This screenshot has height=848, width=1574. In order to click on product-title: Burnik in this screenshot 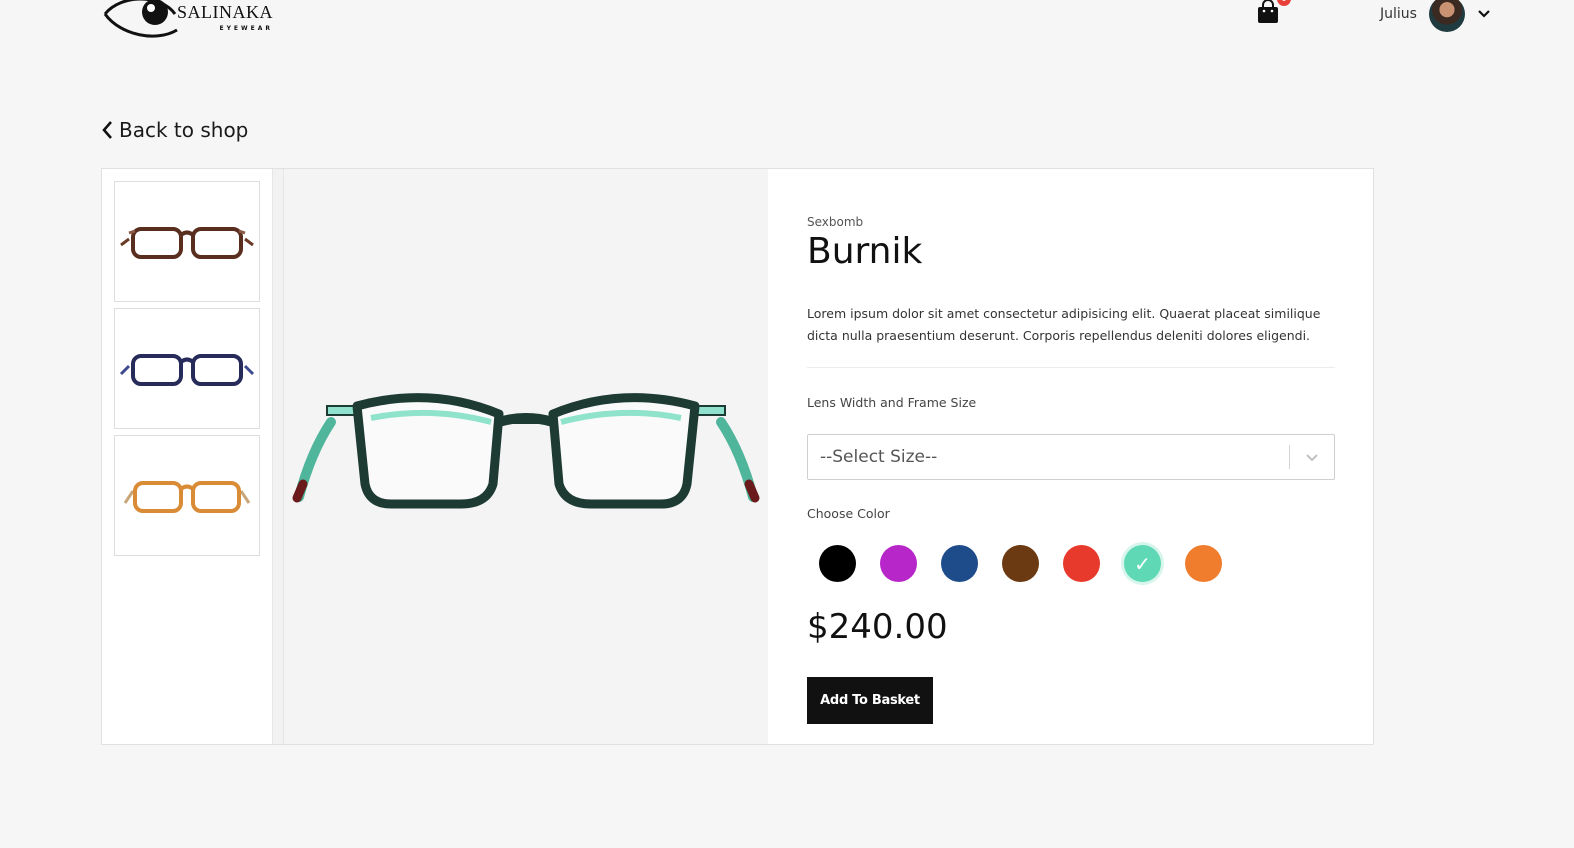, I will do `click(865, 251)`.